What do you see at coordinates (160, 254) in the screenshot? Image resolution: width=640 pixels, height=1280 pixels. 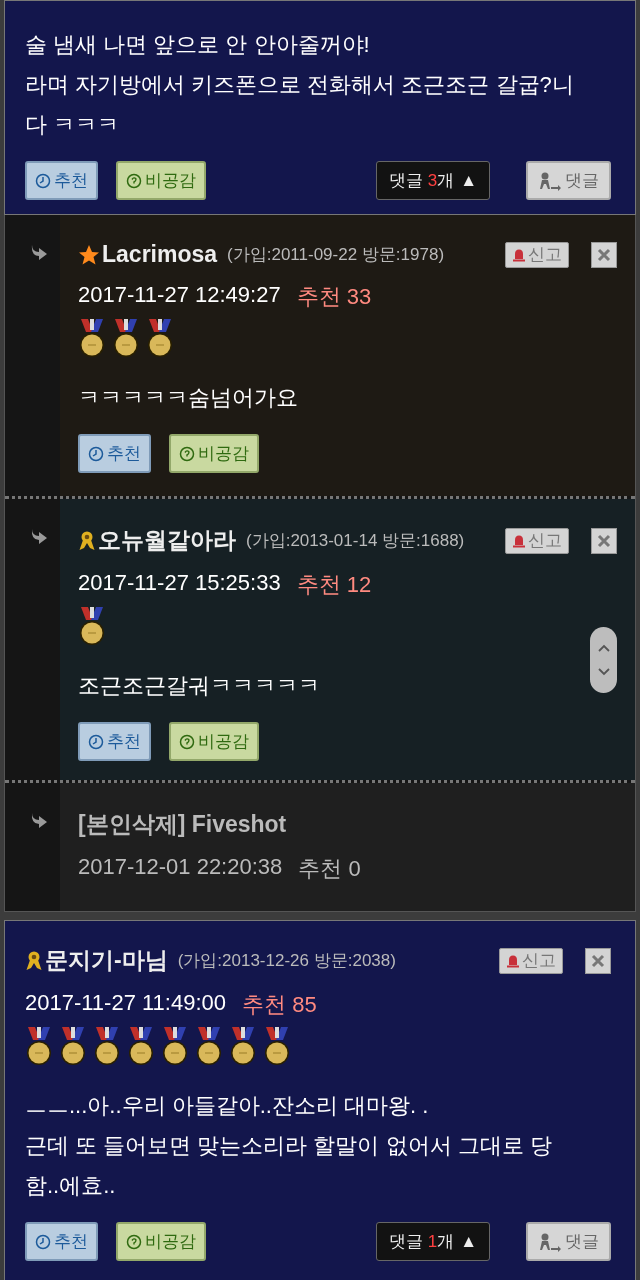 I see `author-name: Lacrimosa` at bounding box center [160, 254].